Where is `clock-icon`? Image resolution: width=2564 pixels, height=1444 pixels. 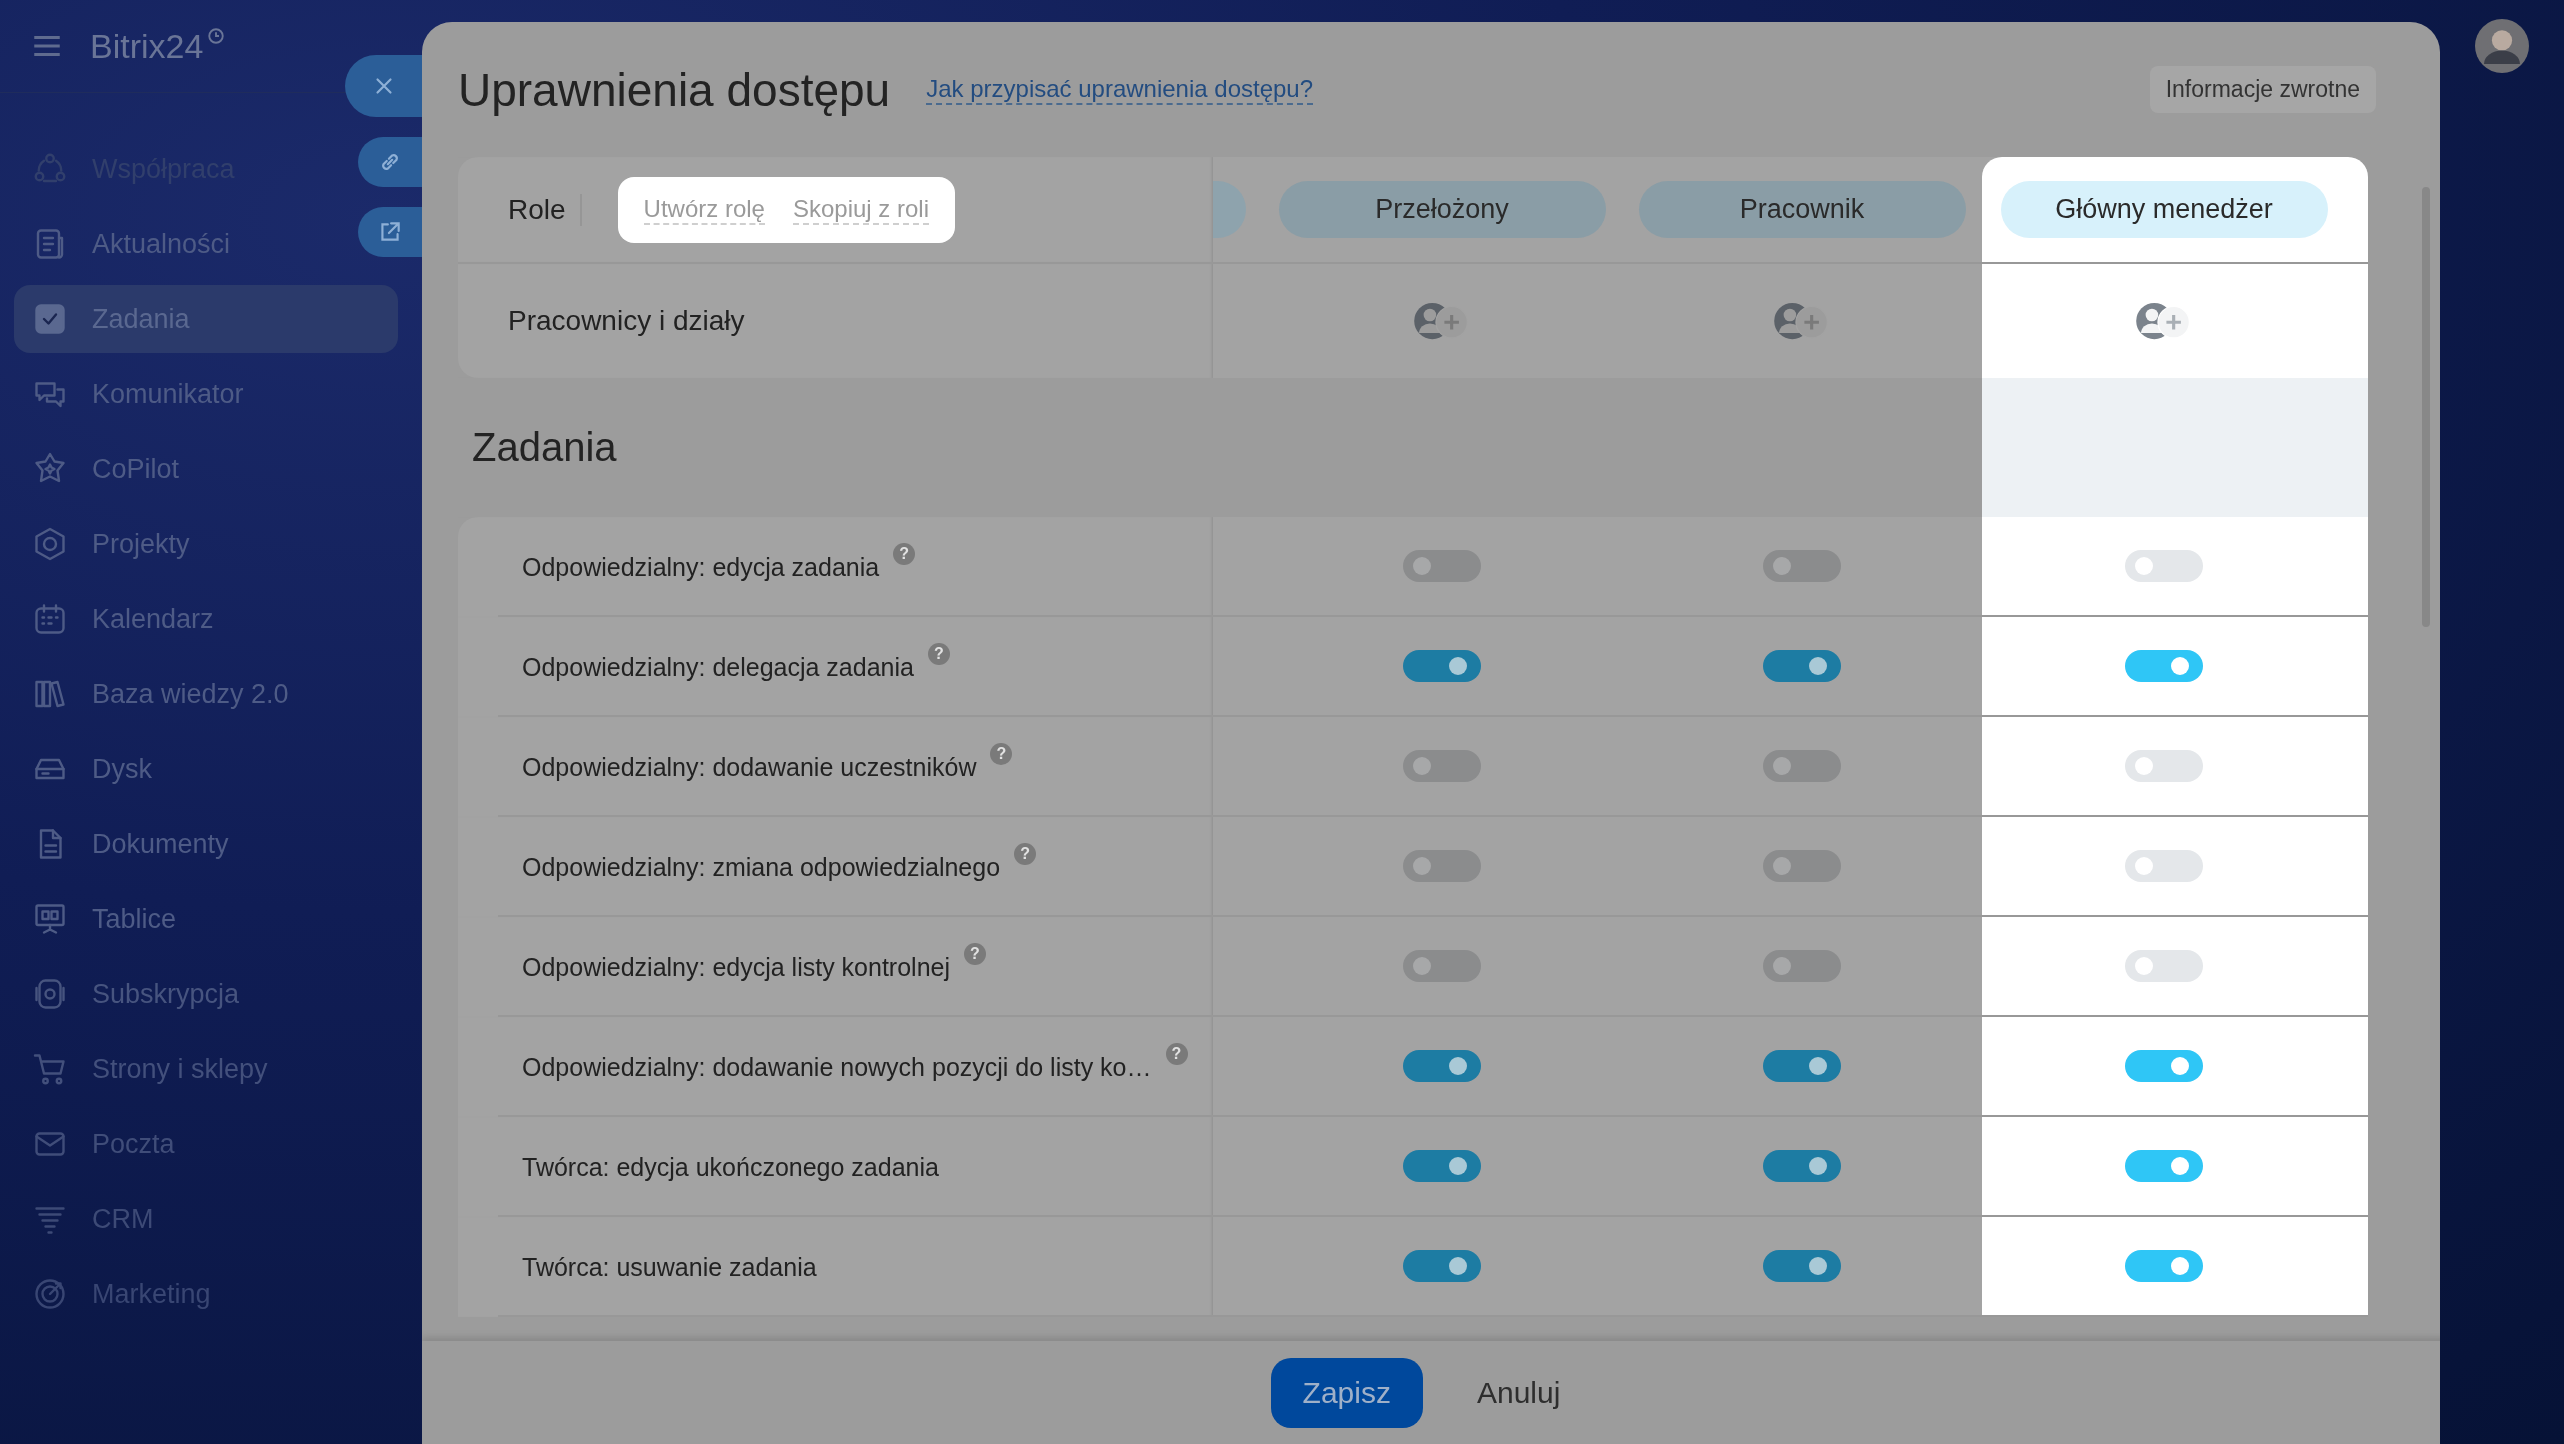
clock-icon is located at coordinates (216, 35).